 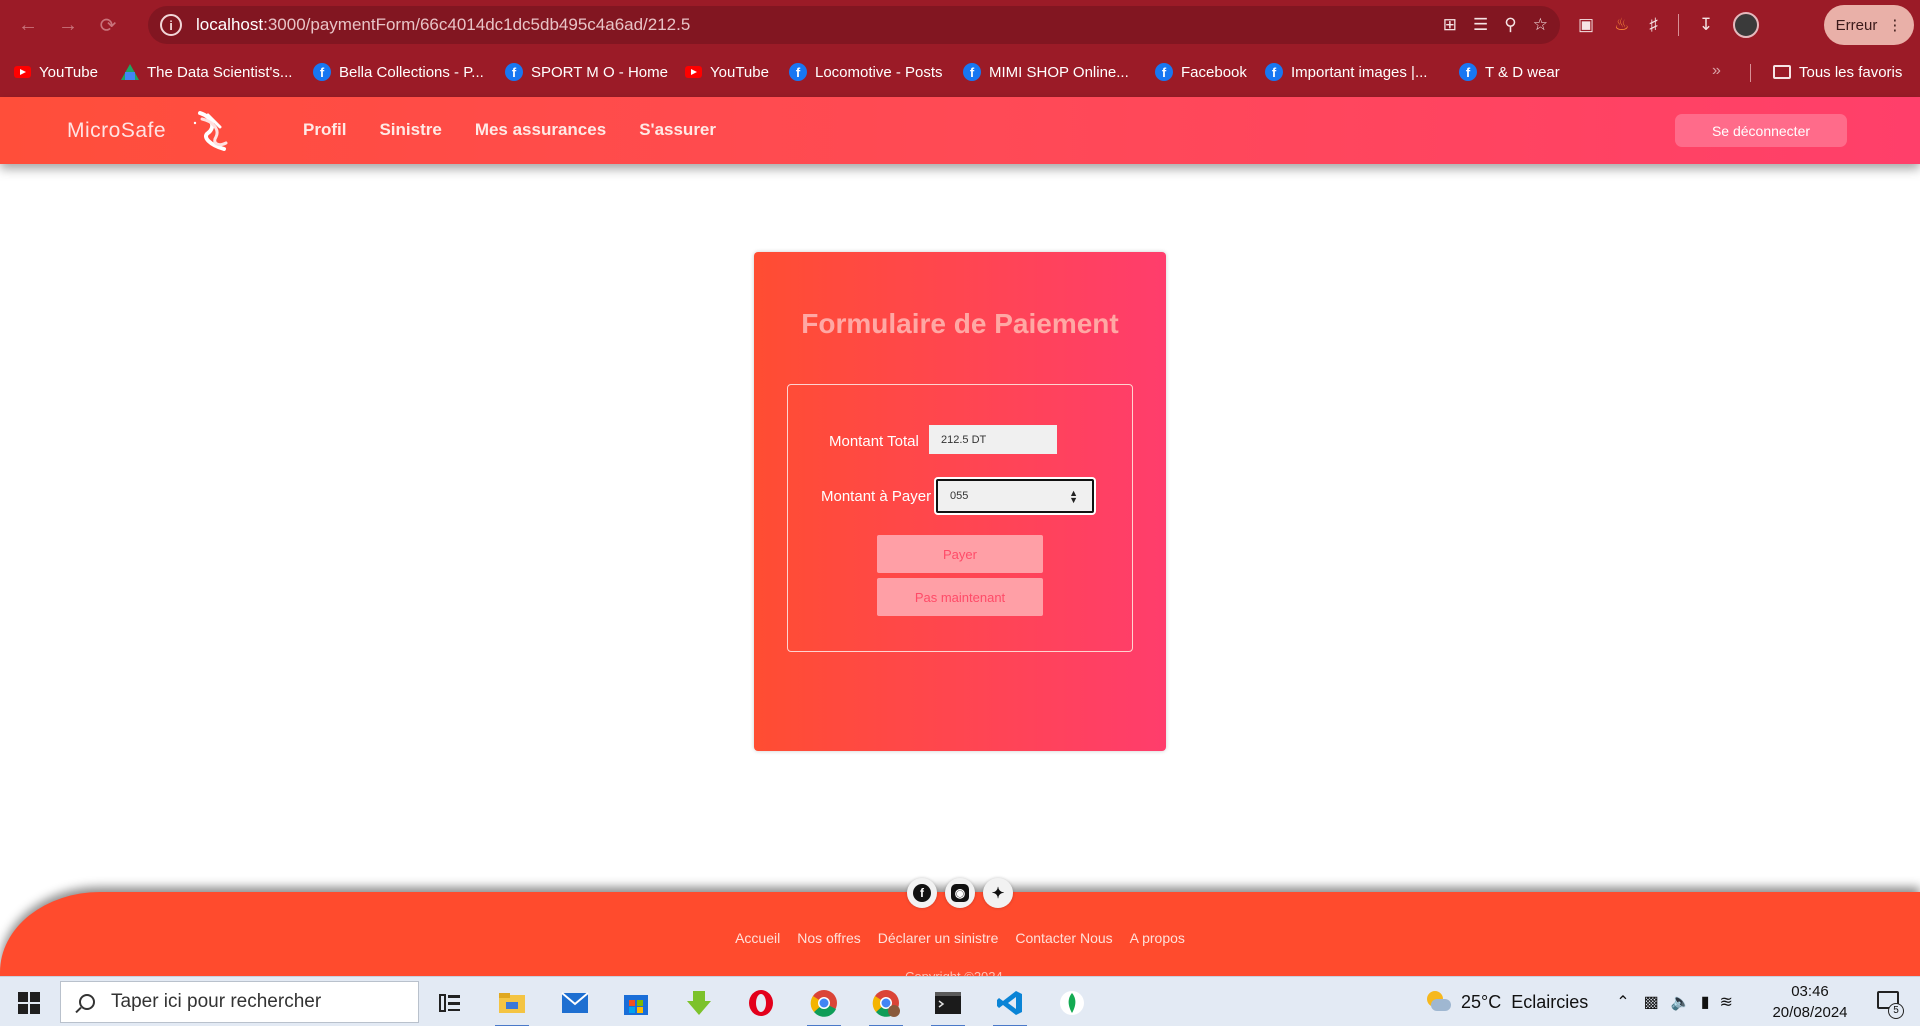 I want to click on forward-arrow-icon: →, so click(x=68, y=25).